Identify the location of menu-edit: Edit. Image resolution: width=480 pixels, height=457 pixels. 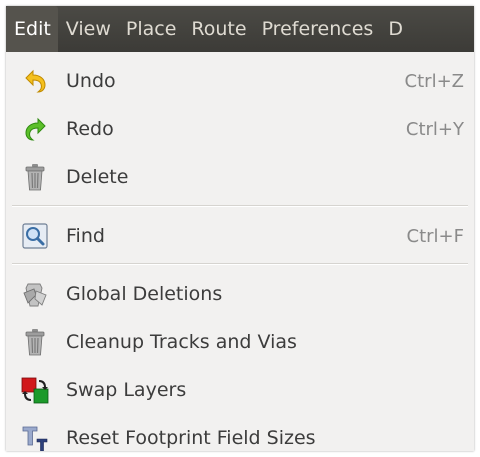
(32, 29).